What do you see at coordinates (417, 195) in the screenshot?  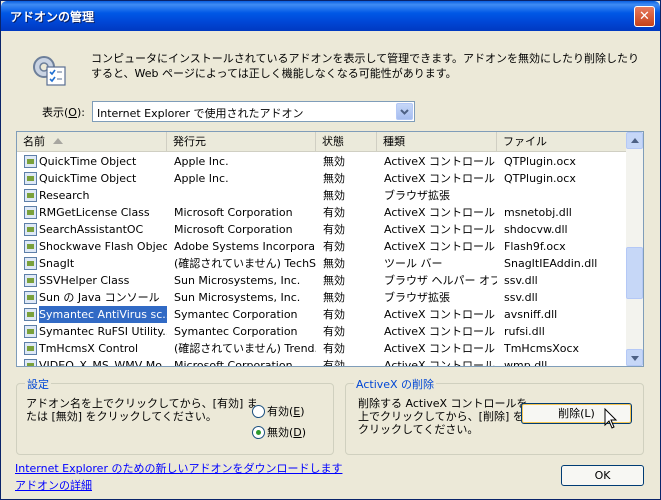 I see `addon-type: ブラウザ拡張` at bounding box center [417, 195].